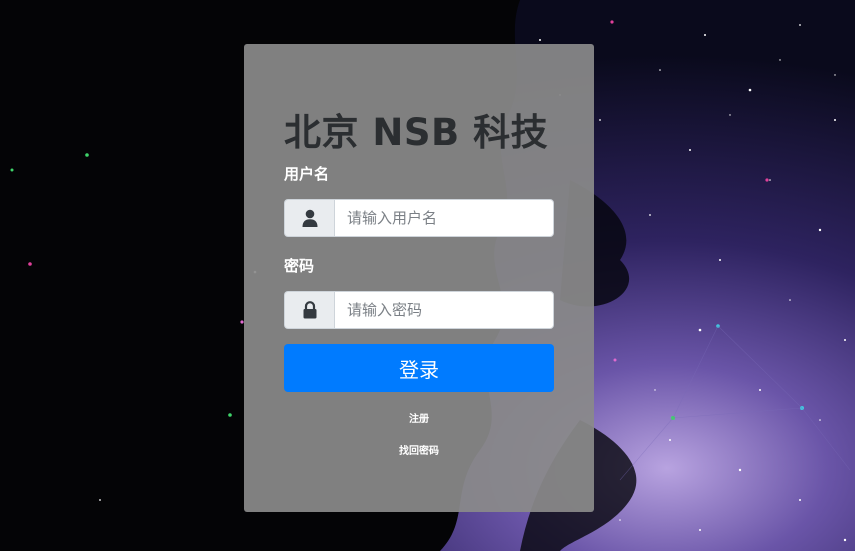 This screenshot has height=551, width=855. Describe the element at coordinates (416, 132) in the screenshot. I see `login-title: 北京 NSB 科技` at that location.